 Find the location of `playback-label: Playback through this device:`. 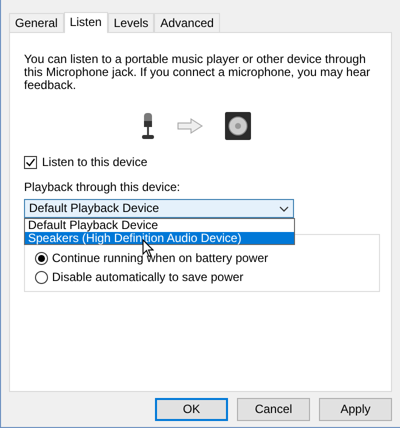

playback-label: Playback through this device: is located at coordinates (103, 187).